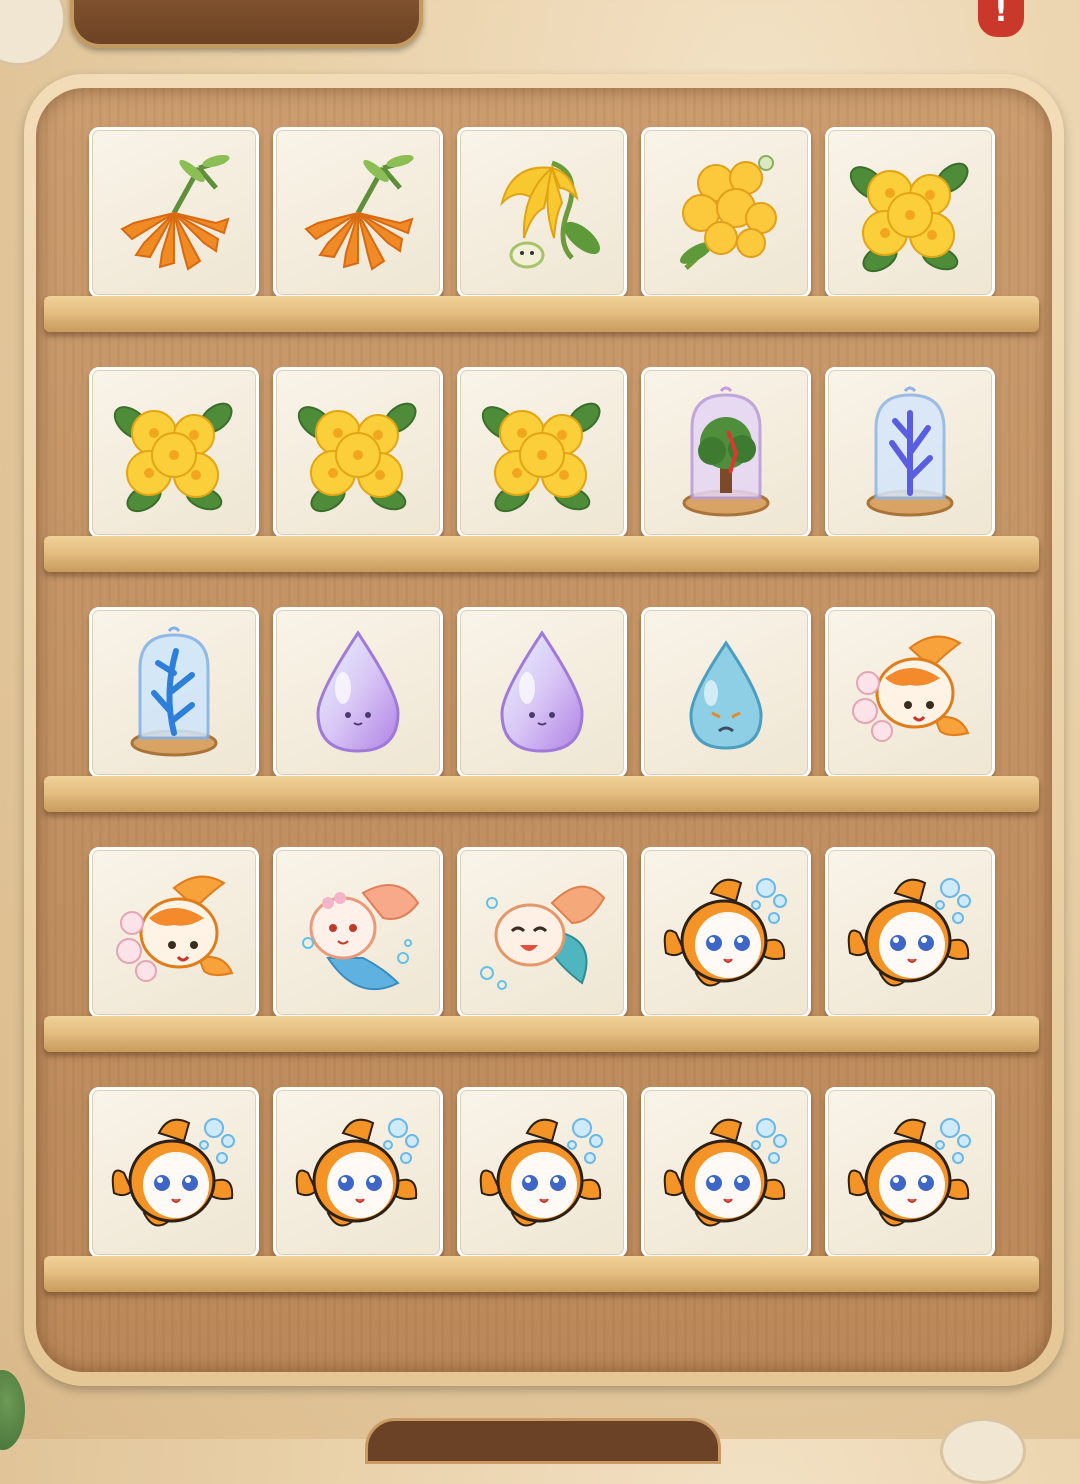  I want to click on happy-betta-fish-icon, so click(542, 933).